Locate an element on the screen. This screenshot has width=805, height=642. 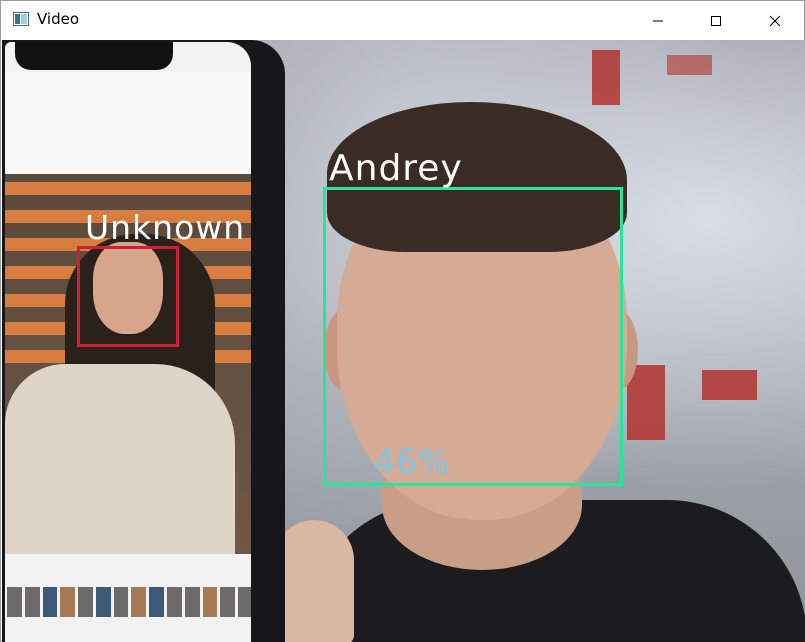
minimize-icon is located at coordinates (658, 20).